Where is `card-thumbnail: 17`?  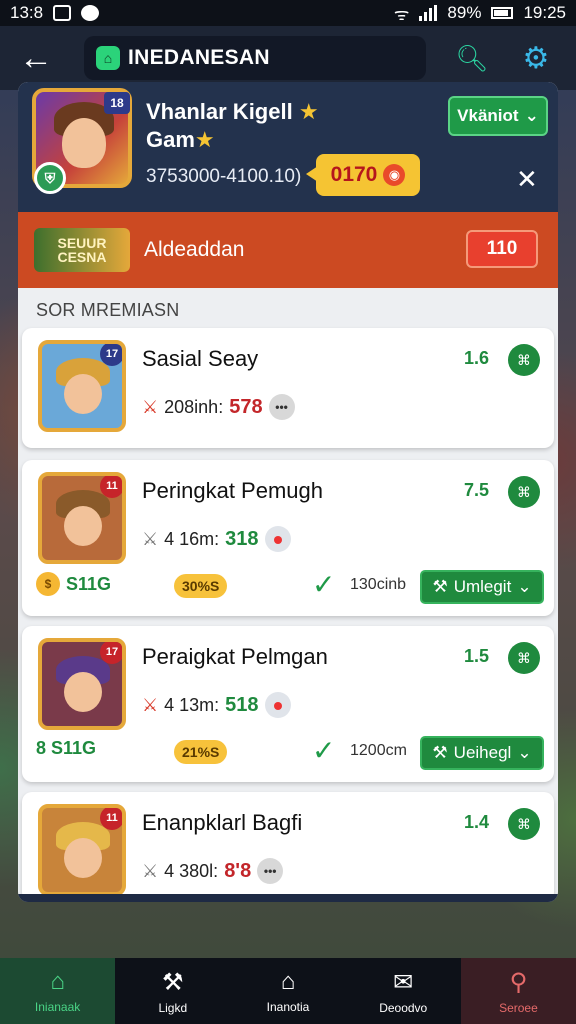 card-thumbnail: 17 is located at coordinates (82, 386).